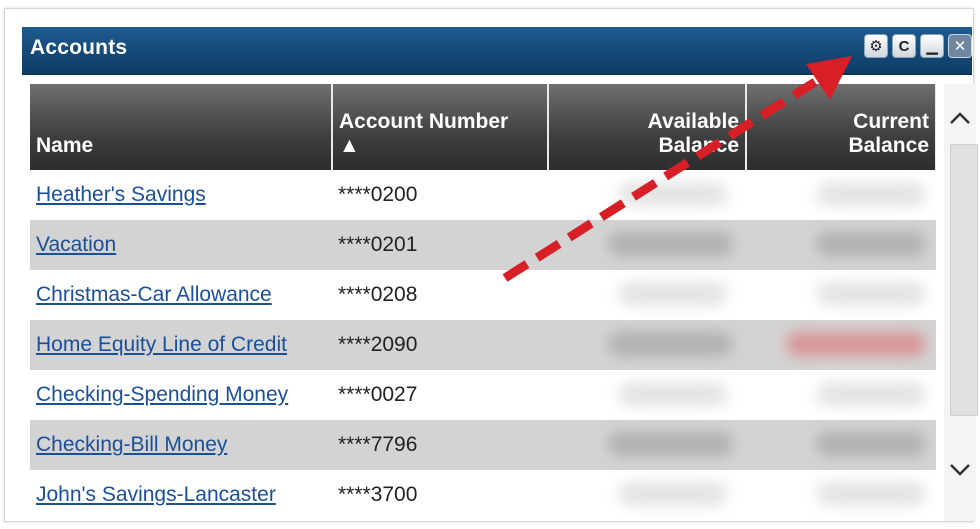 Image resolution: width=980 pixels, height=529 pixels. I want to click on panel-toolbar: ⚙ C ▁ ✕, so click(918, 46).